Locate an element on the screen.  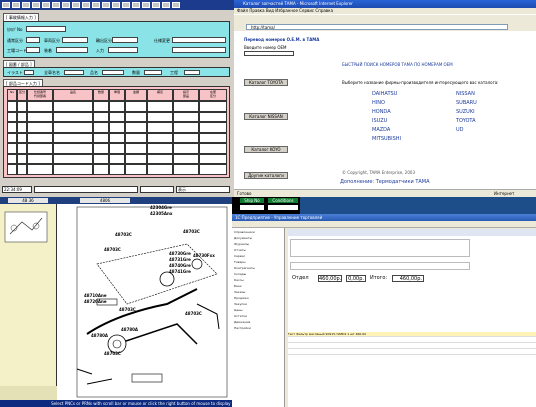
document-toolbar is located at coordinates (412, 232).